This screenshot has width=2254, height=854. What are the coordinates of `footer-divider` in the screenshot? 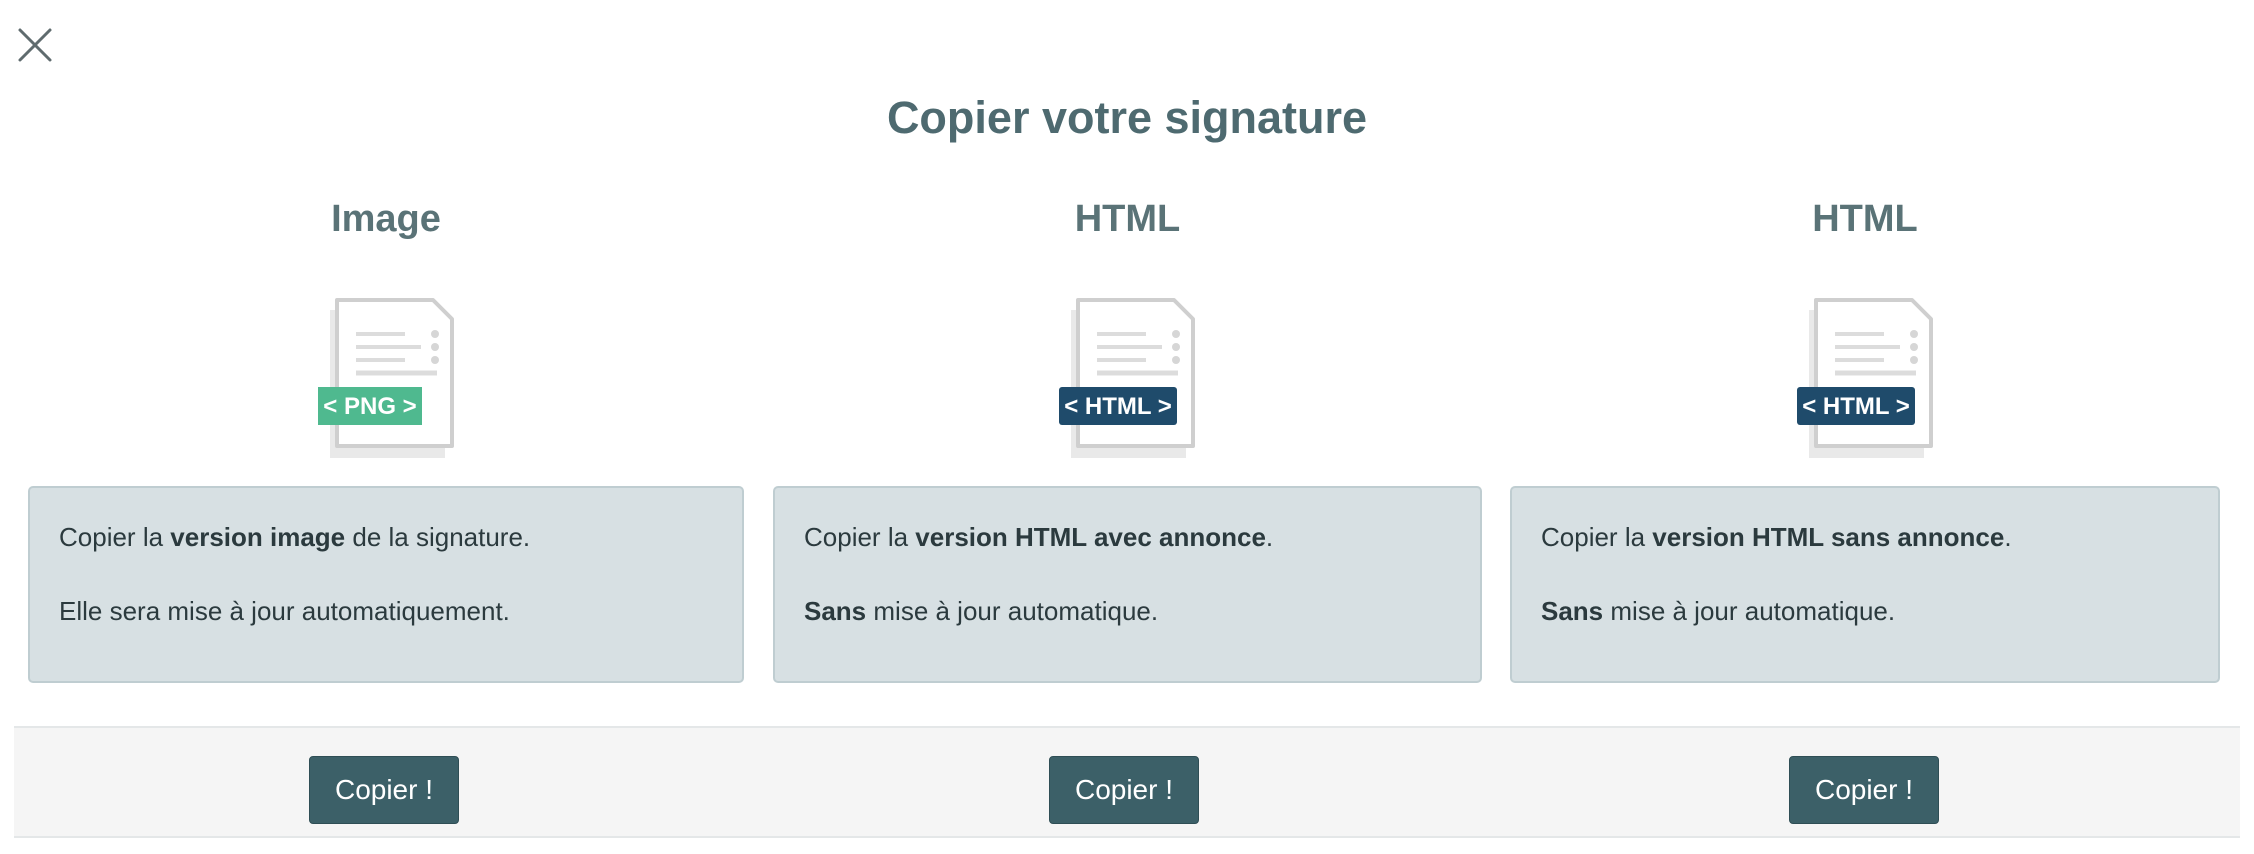 It's located at (1127, 837).